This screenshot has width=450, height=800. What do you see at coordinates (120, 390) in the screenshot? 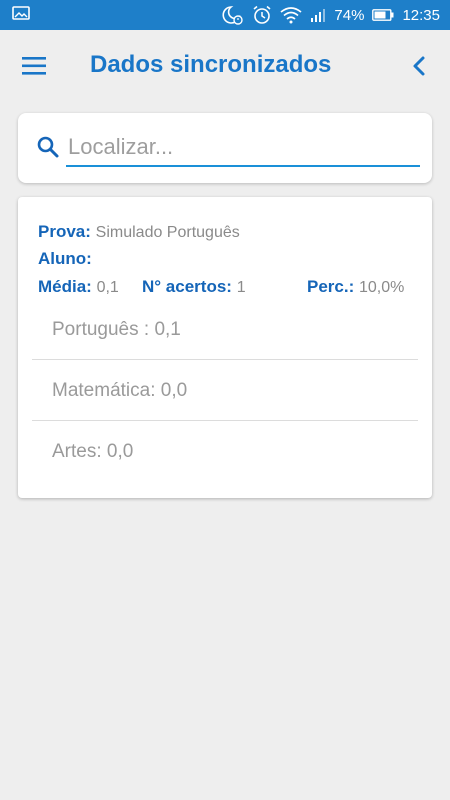
I see `subject-text: Matemática: 0,0` at bounding box center [120, 390].